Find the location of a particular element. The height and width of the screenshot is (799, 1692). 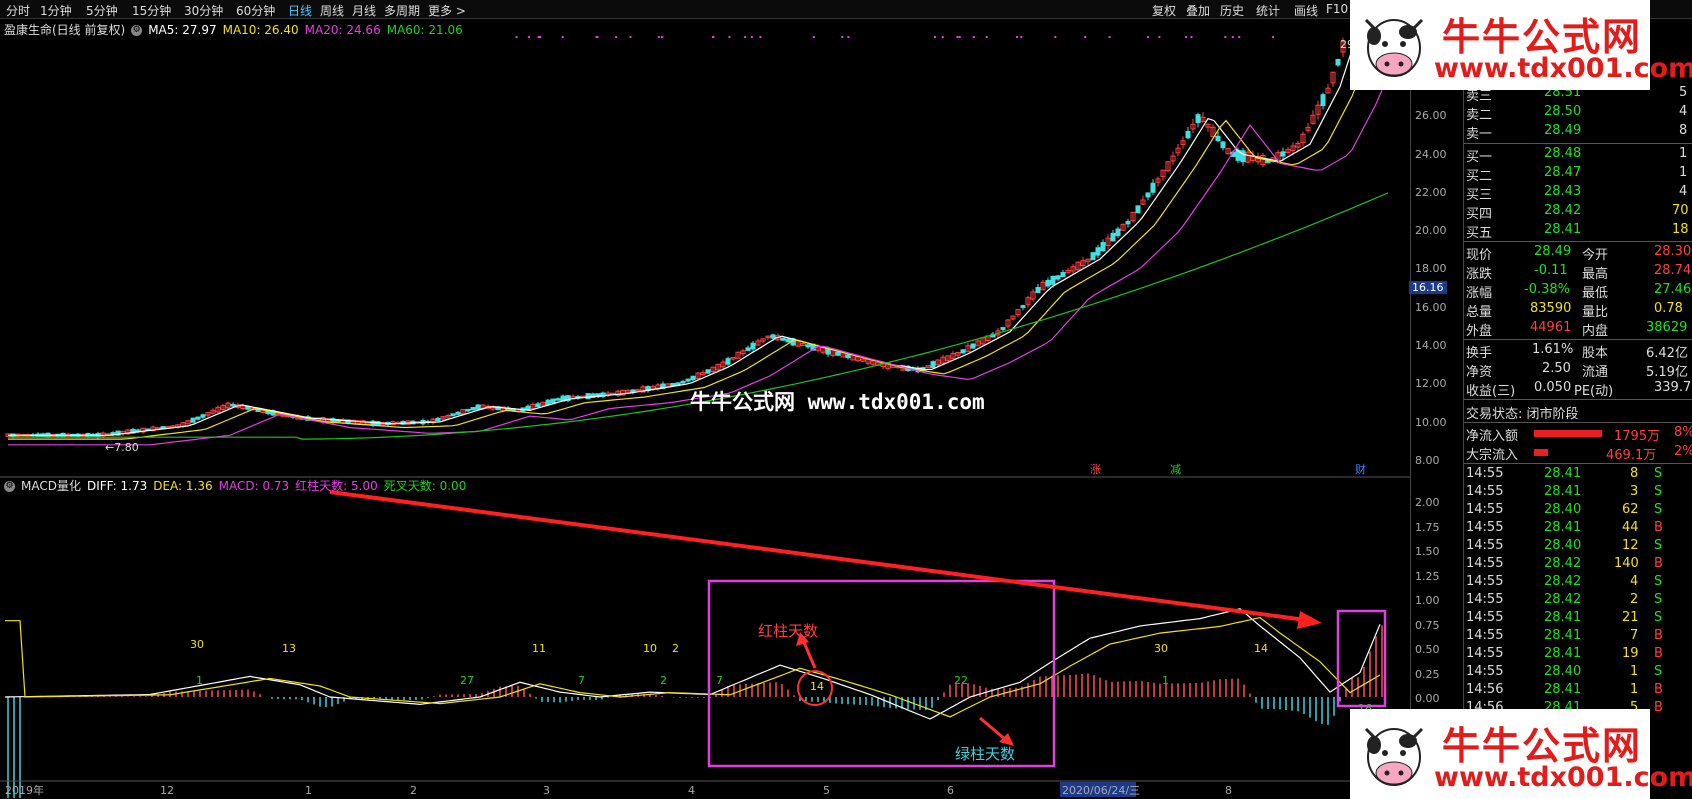

tab-period-5: 60分钟 is located at coordinates (255, 10).